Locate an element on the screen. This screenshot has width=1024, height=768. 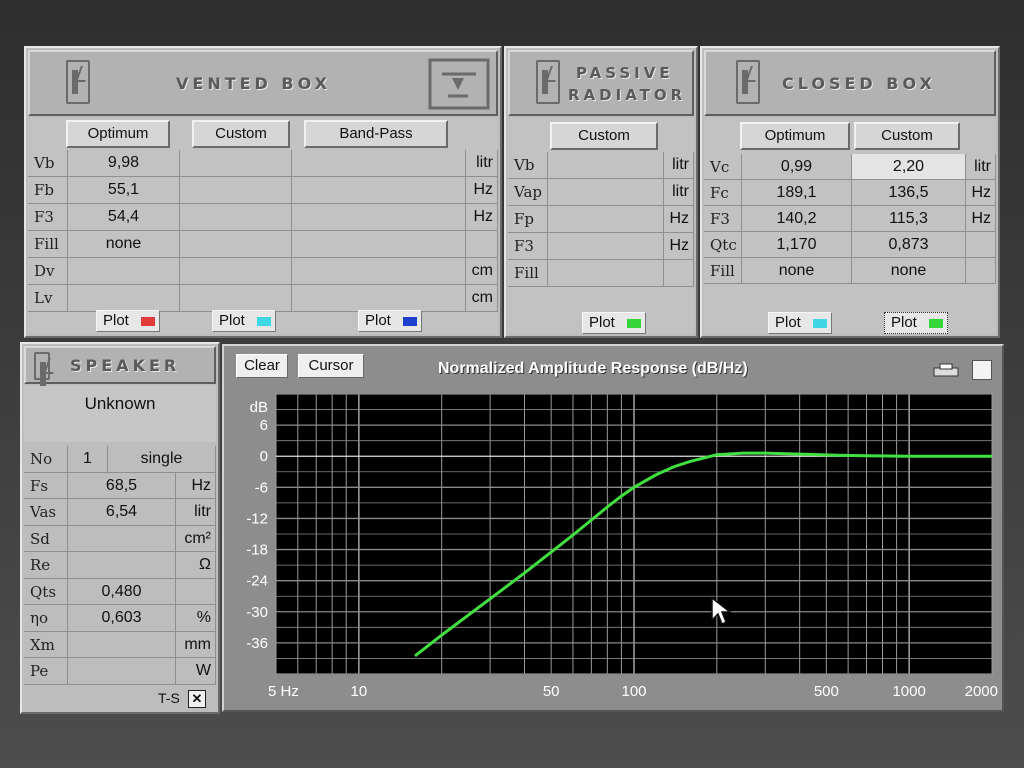
closed-row-label: F3 is located at coordinates (723, 219).